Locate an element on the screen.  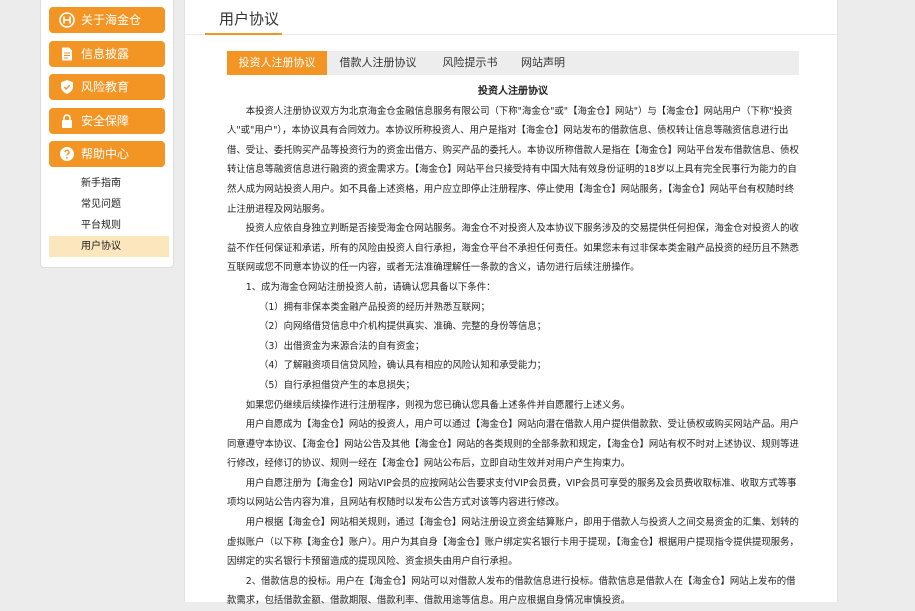
condition-item: （1）拥有非保本类金融产品投资的经历并熟悉互联网； is located at coordinates (374, 307).